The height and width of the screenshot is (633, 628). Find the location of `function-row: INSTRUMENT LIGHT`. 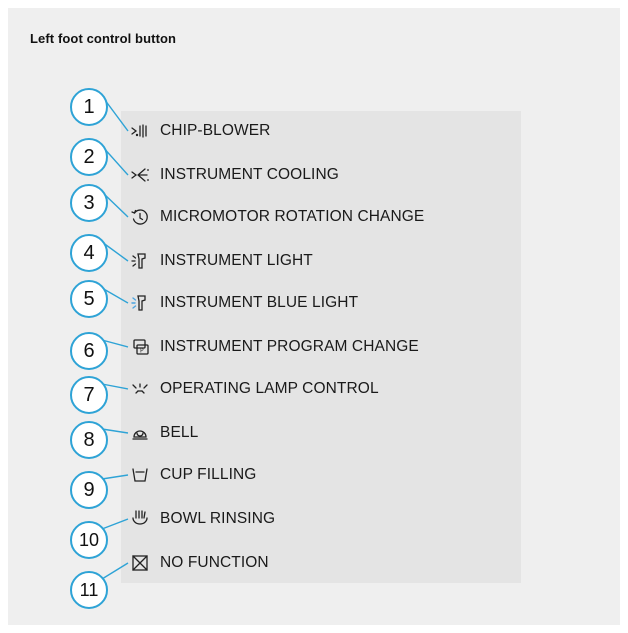

function-row: INSTRUMENT LIGHT is located at coordinates (221, 261).